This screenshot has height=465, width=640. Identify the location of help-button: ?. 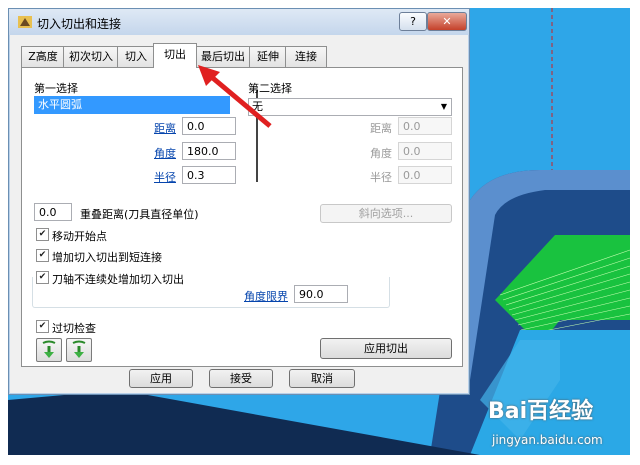
(413, 21).